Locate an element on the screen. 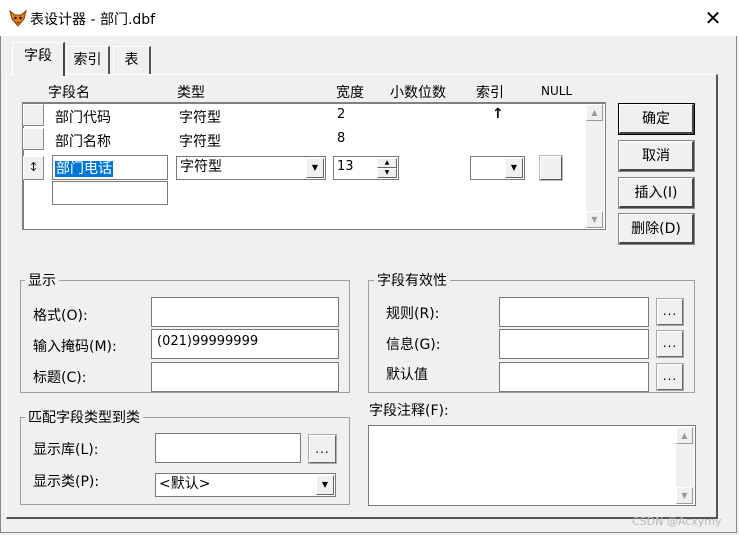 The image size is (739, 535). field-width-cell: 2 is located at coordinates (341, 114).